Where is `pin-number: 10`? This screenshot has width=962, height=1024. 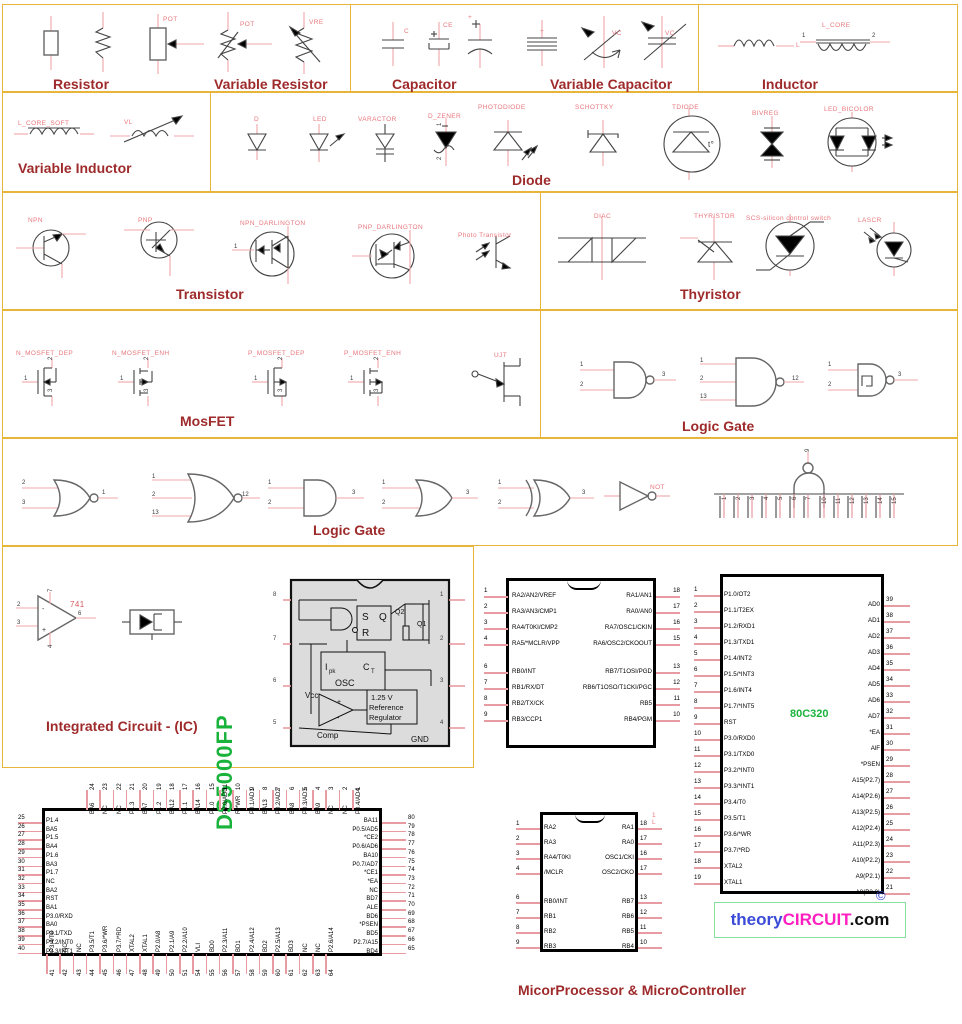 pin-number: 10 is located at coordinates (643, 942).